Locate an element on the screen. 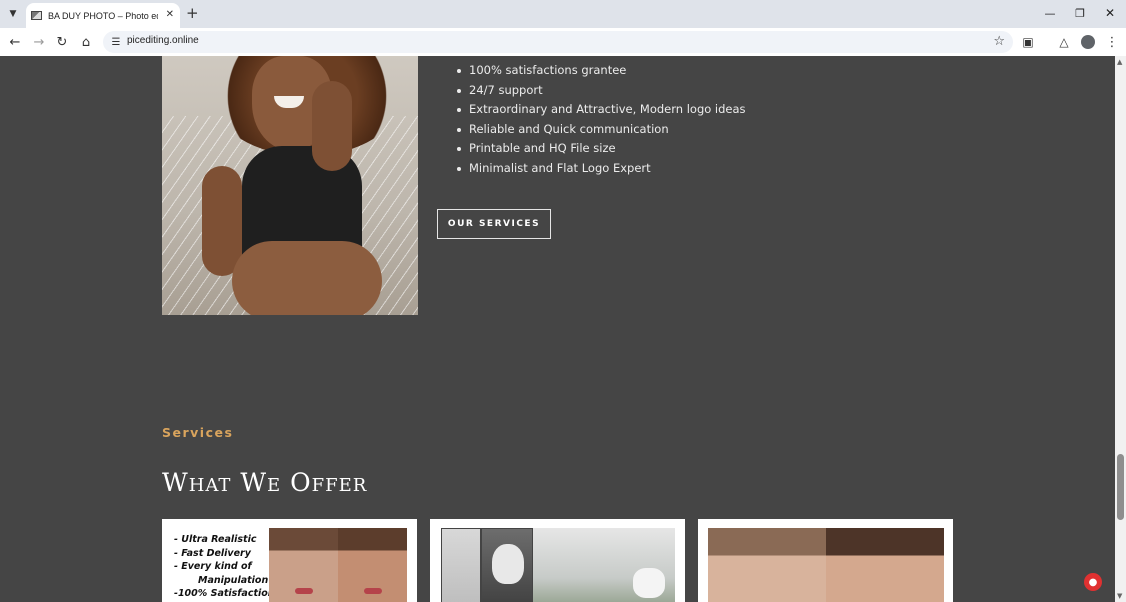 This screenshot has height=602, width=1126. browser-tab-active: BA DUY PHOTO – Photo editing ✕ is located at coordinates (103, 15).